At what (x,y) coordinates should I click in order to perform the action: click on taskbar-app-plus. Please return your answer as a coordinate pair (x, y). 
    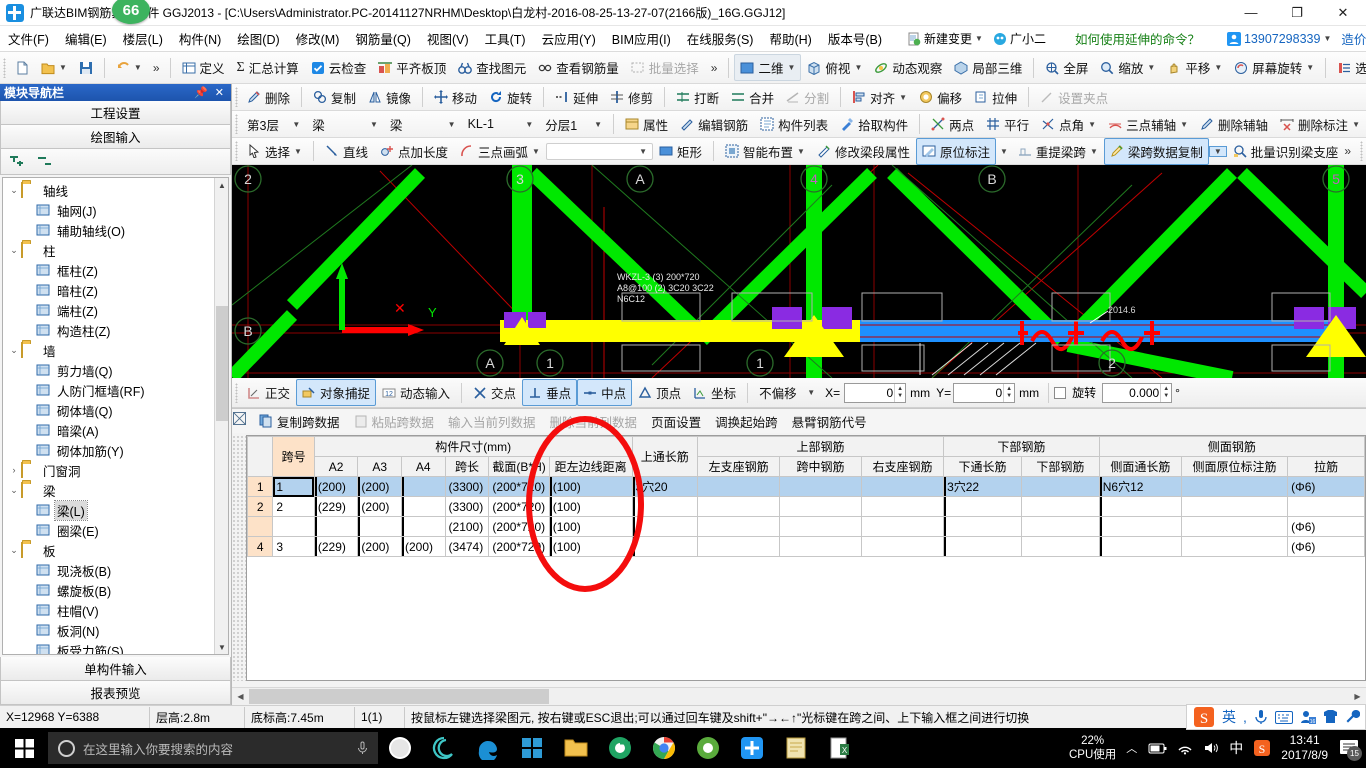
    Looking at the image, I should click on (752, 748).